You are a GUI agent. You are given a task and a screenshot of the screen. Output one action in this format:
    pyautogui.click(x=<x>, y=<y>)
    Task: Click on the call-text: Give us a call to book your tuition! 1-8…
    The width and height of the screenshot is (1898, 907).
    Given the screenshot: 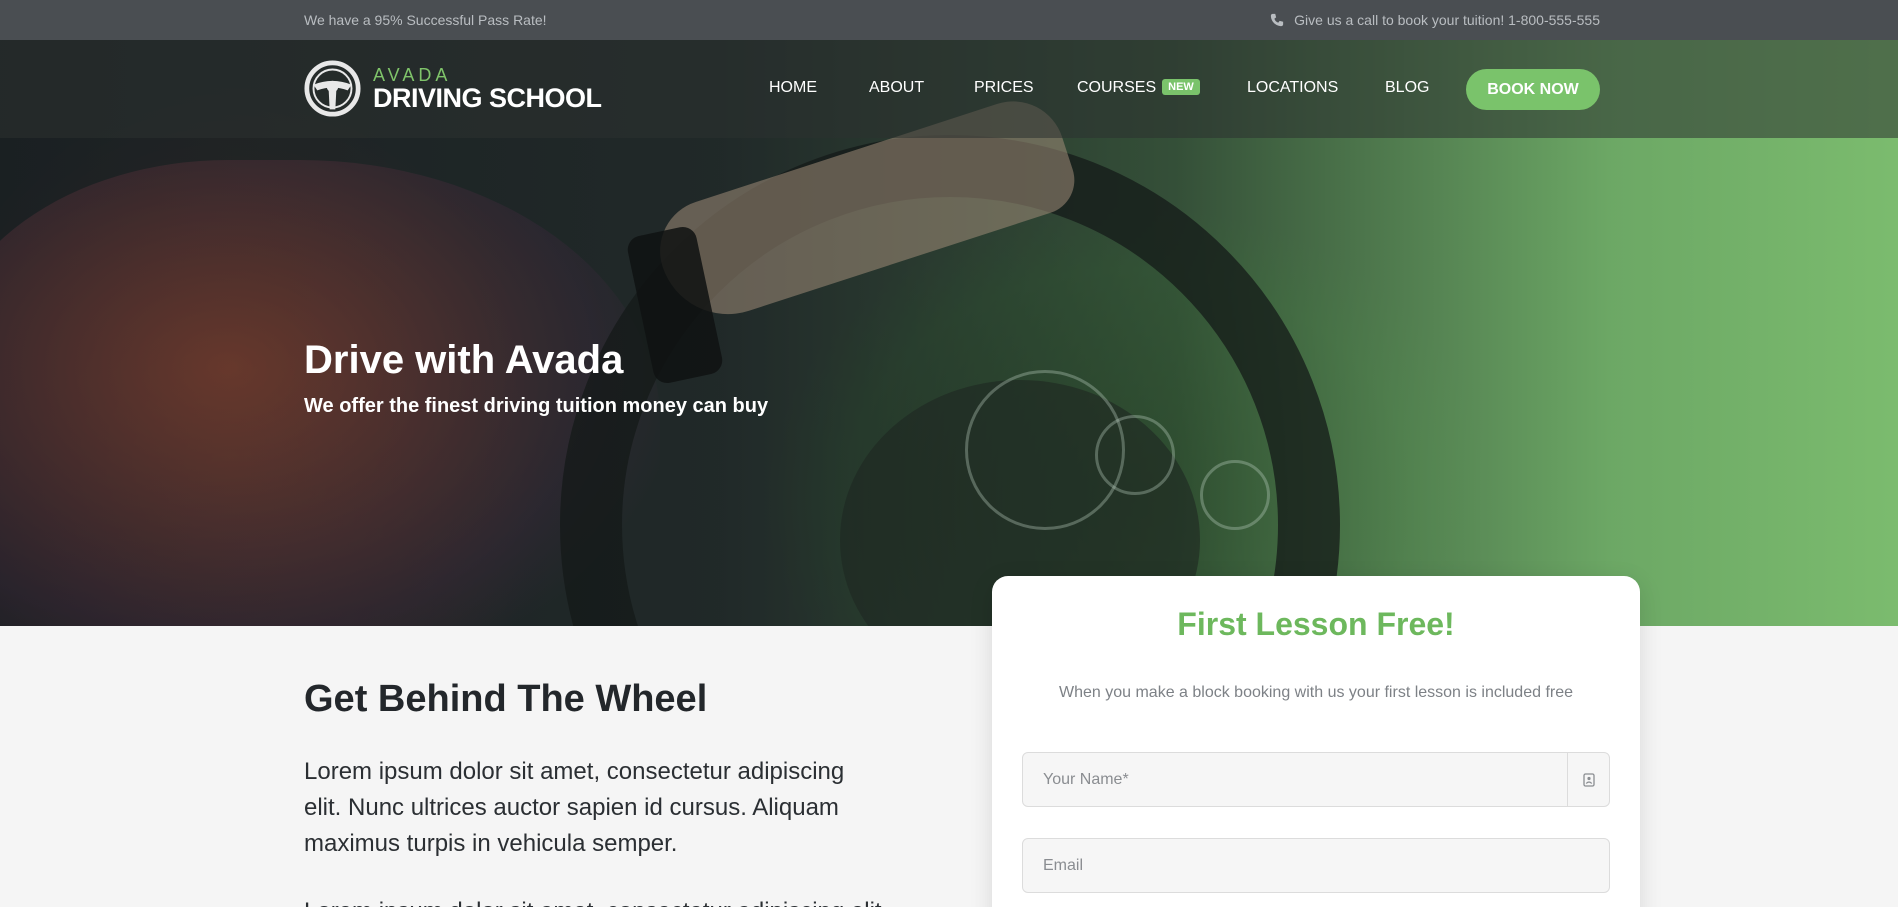 What is the action you would take?
    pyautogui.click(x=1447, y=20)
    